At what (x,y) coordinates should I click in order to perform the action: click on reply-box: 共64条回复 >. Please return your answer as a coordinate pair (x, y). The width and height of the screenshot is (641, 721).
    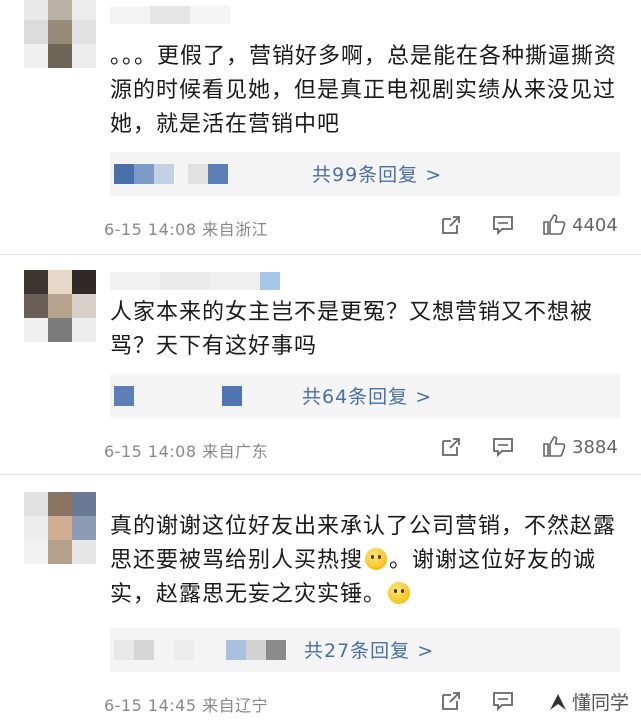
    Looking at the image, I should click on (365, 396).